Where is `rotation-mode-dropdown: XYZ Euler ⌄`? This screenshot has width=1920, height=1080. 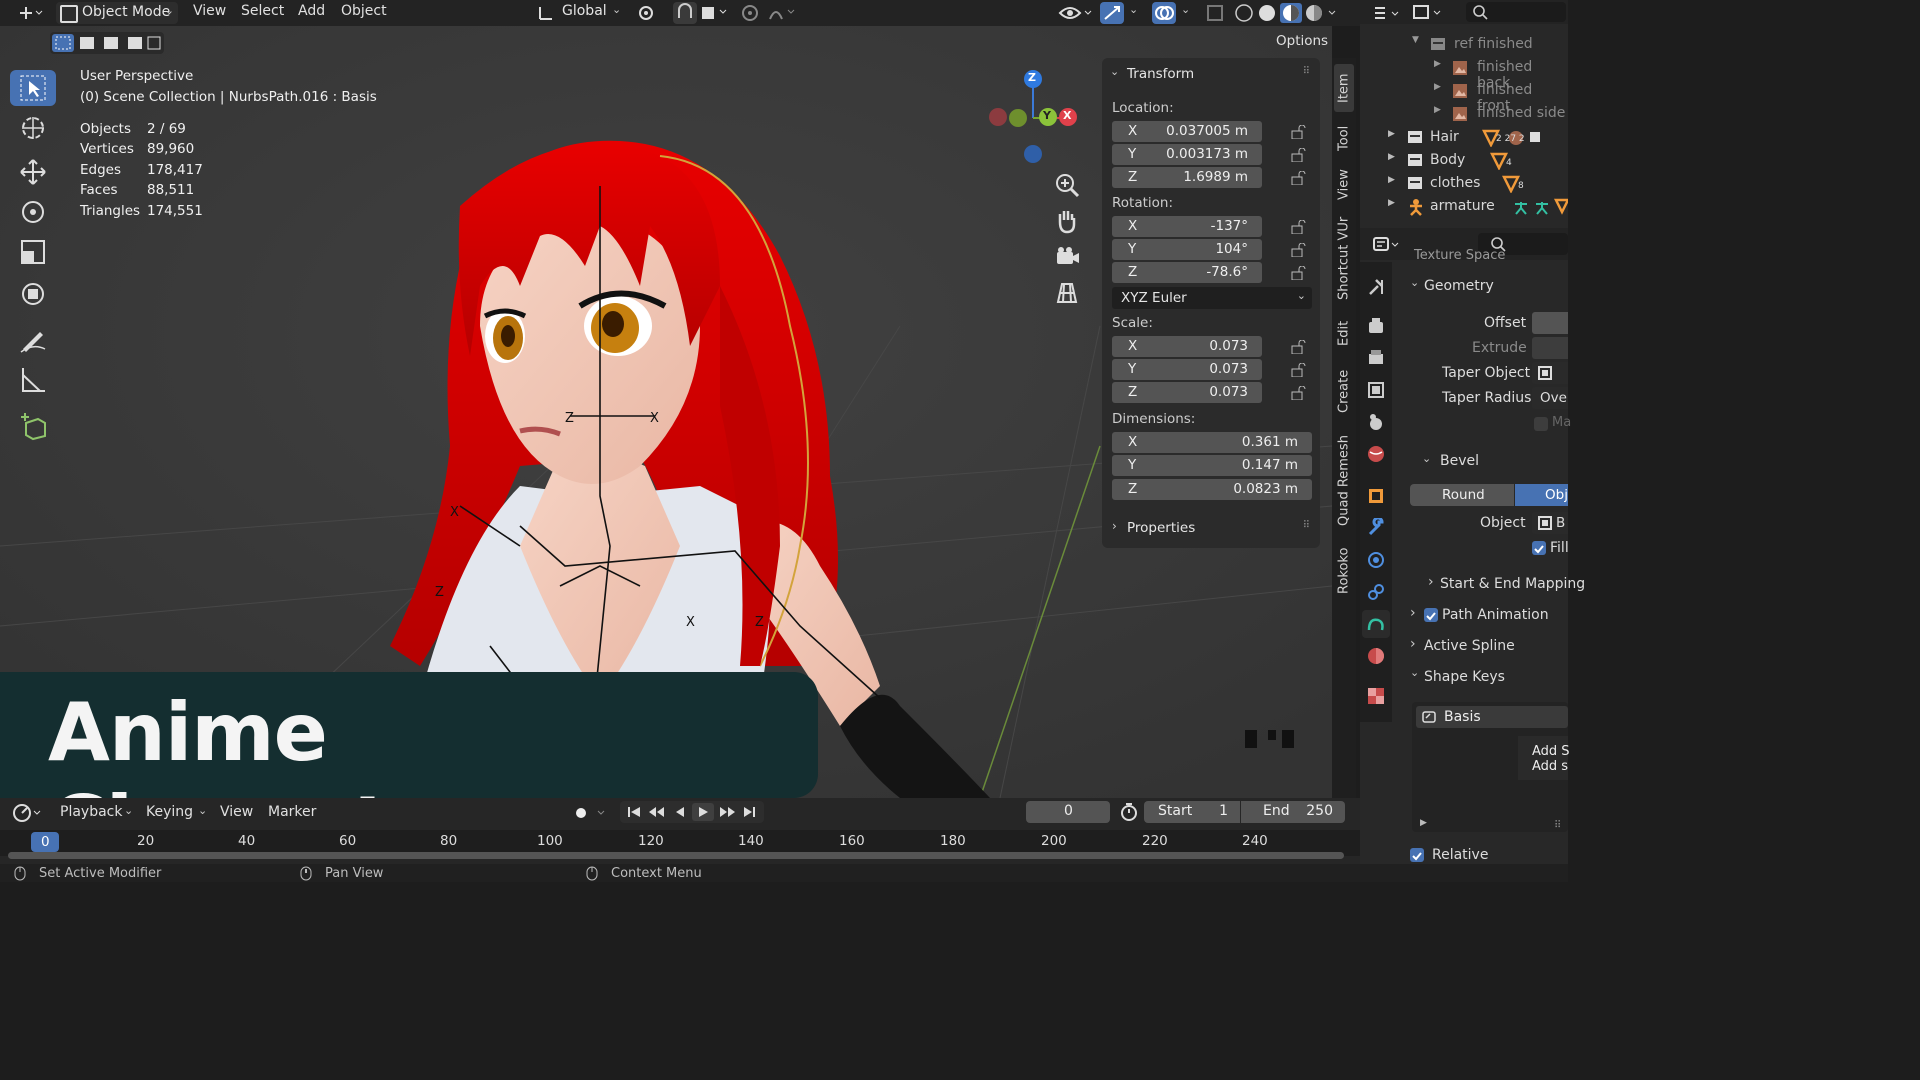
rotation-mode-dropdown: XYZ Euler ⌄ is located at coordinates (1212, 298).